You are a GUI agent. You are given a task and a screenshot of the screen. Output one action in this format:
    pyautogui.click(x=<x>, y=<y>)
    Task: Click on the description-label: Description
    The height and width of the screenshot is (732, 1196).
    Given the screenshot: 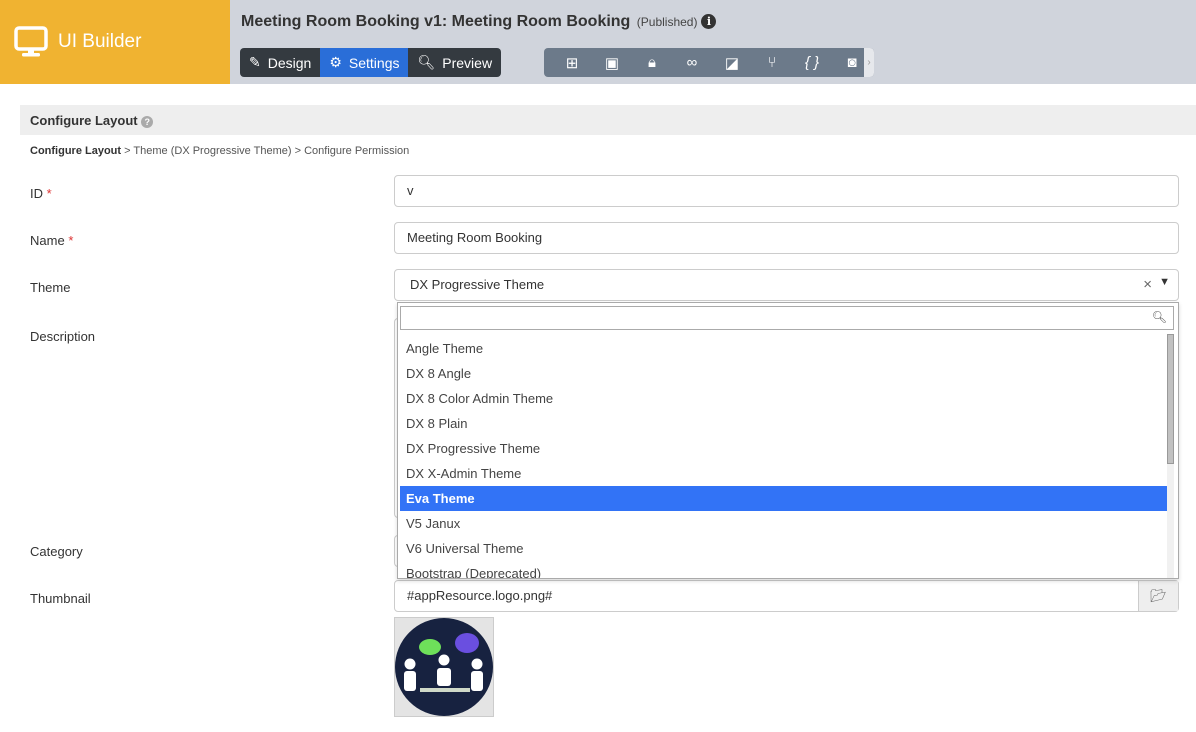 What is the action you would take?
    pyautogui.click(x=63, y=336)
    